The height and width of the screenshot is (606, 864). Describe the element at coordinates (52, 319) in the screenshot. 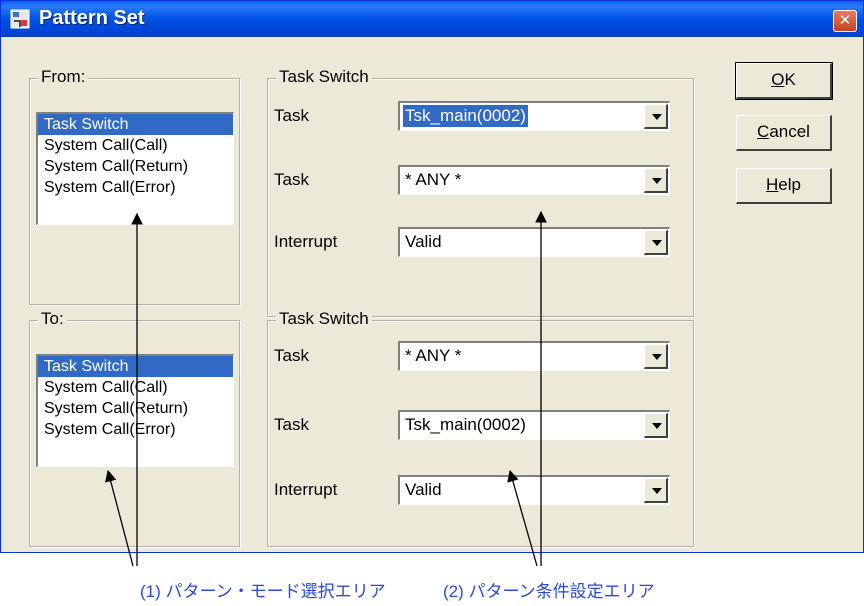

I see `to-group-label: To:` at that location.